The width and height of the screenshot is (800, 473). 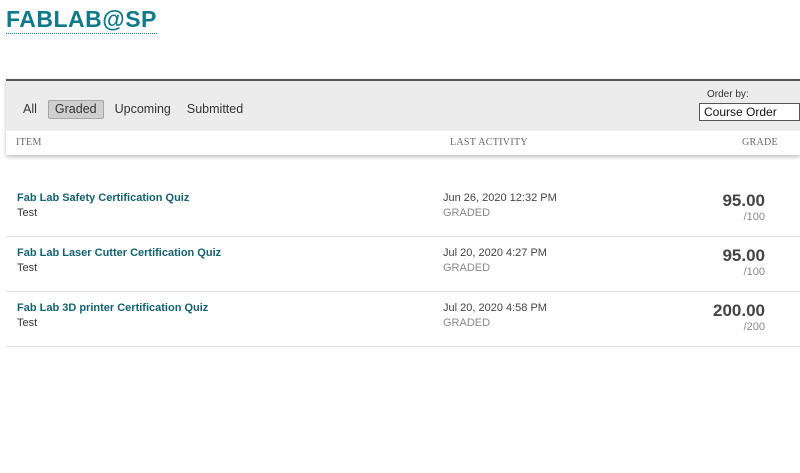 What do you see at coordinates (75, 109) in the screenshot?
I see `filter-graded: Graded` at bounding box center [75, 109].